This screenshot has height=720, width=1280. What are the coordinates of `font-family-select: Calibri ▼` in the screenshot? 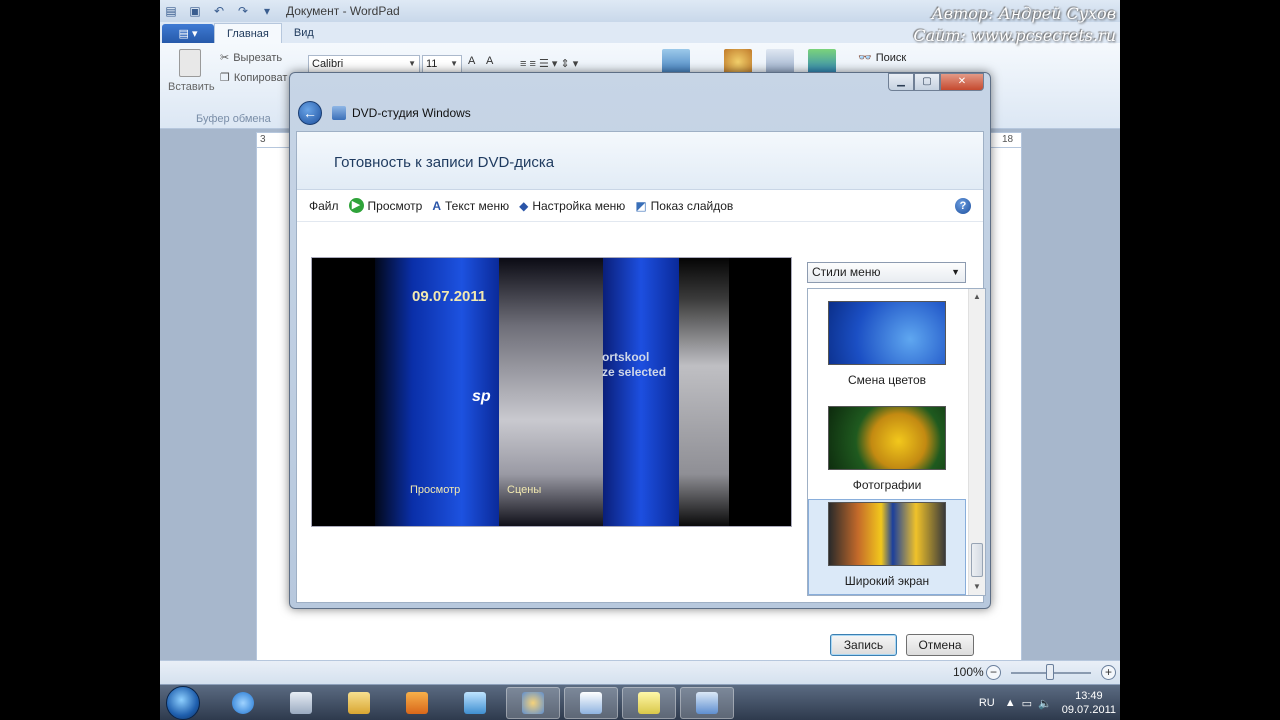 It's located at (364, 64).